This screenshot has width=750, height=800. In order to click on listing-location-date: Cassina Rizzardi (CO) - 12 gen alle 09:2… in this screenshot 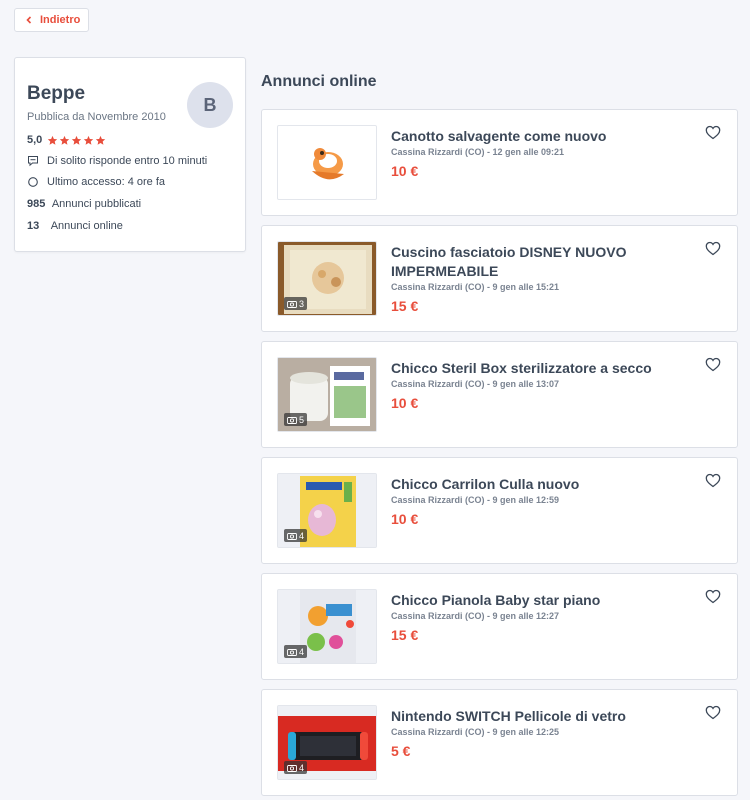, I will do `click(478, 152)`.